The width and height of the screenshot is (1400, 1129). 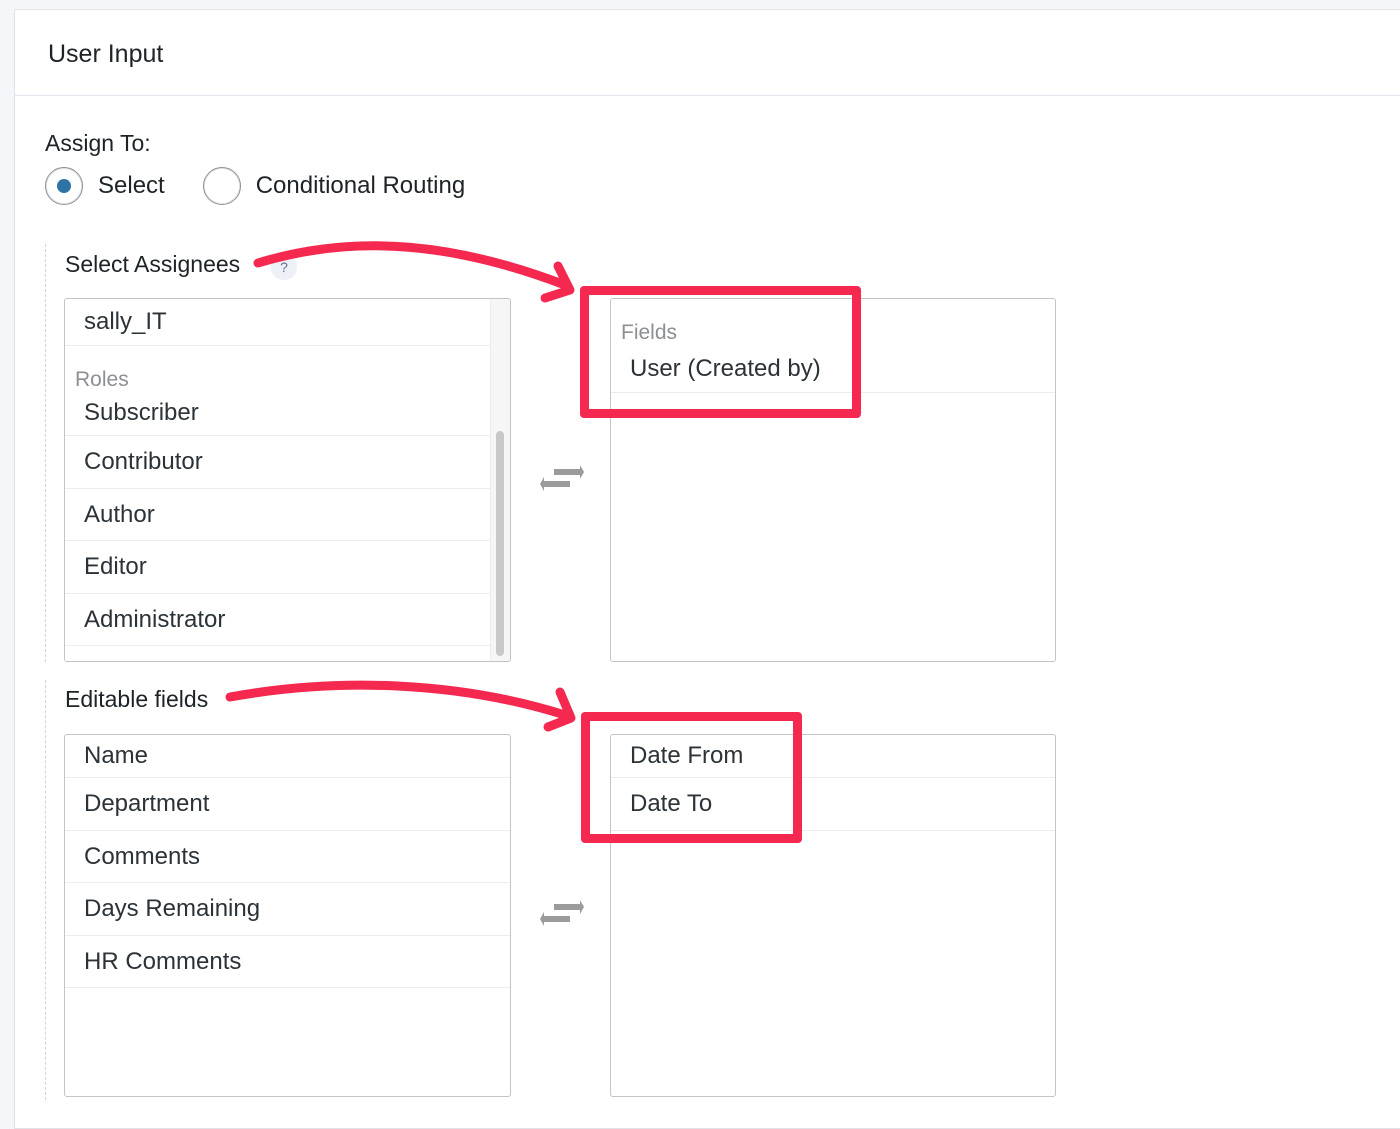 I want to click on list-item: Date To, so click(x=833, y=804).